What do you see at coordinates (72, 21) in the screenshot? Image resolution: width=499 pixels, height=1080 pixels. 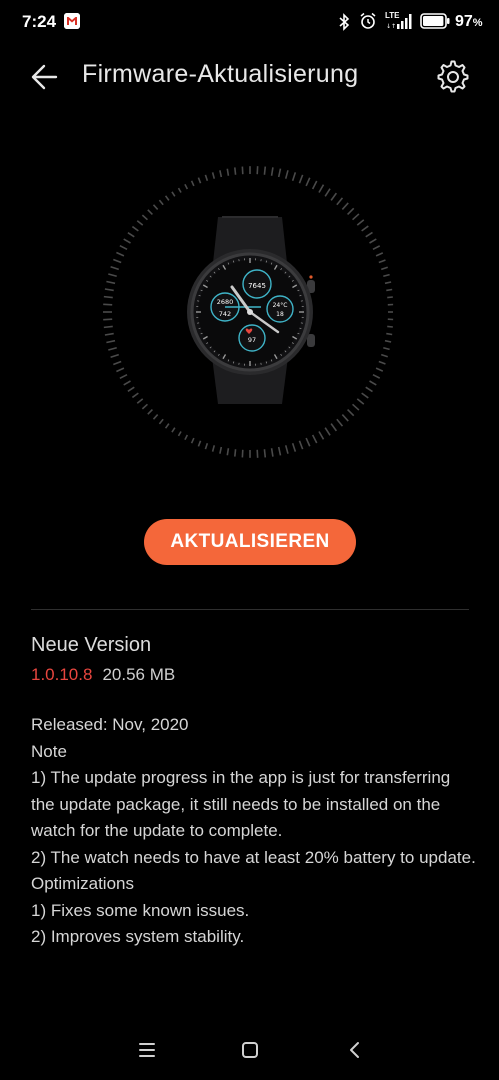 I see `gmail-icon` at bounding box center [72, 21].